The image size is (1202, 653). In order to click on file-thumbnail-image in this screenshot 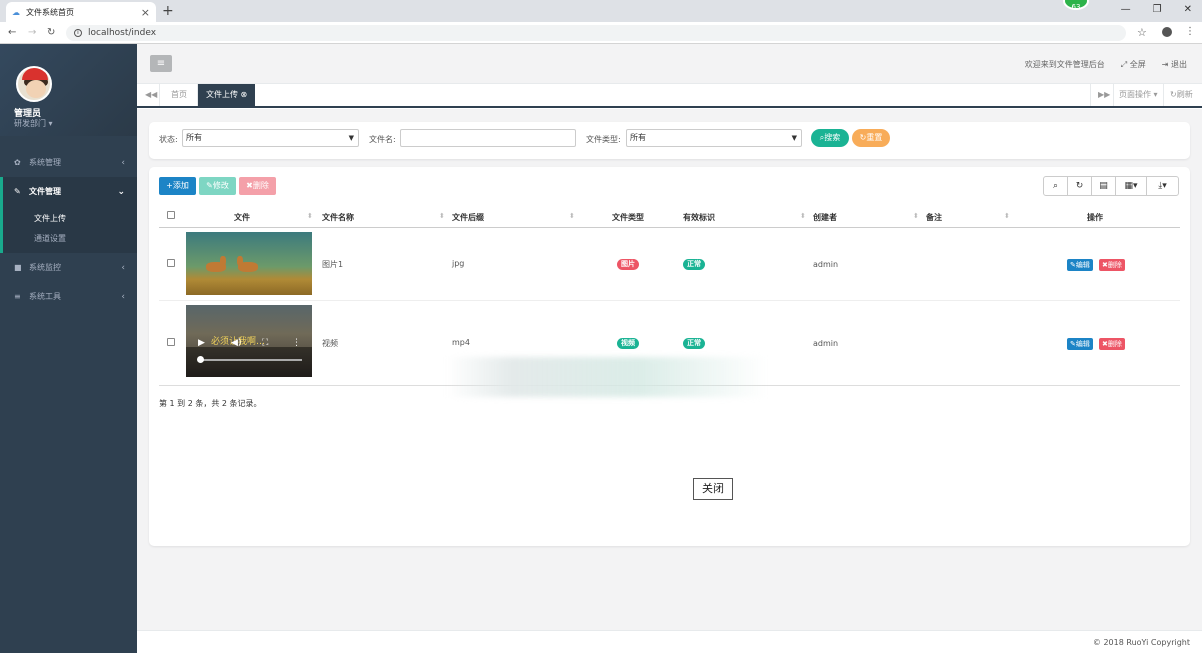, I will do `click(249, 263)`.